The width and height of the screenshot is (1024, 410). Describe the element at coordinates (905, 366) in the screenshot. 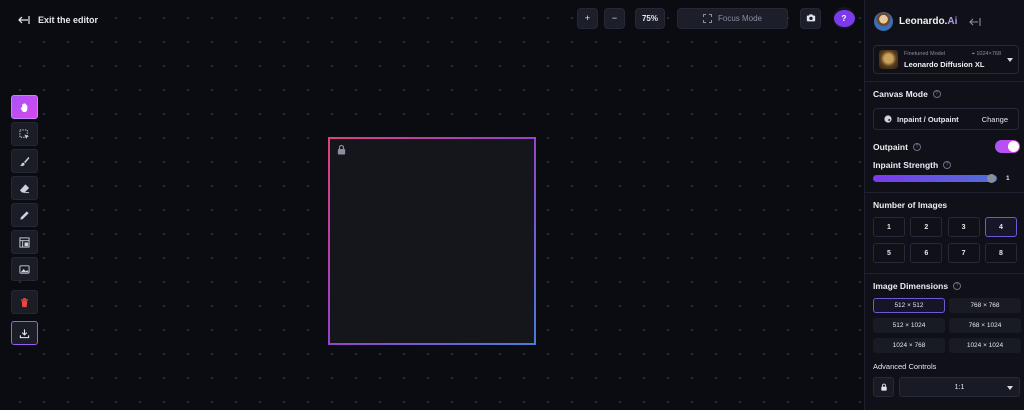

I see `advanced-controls-label: Advanced Controls` at that location.